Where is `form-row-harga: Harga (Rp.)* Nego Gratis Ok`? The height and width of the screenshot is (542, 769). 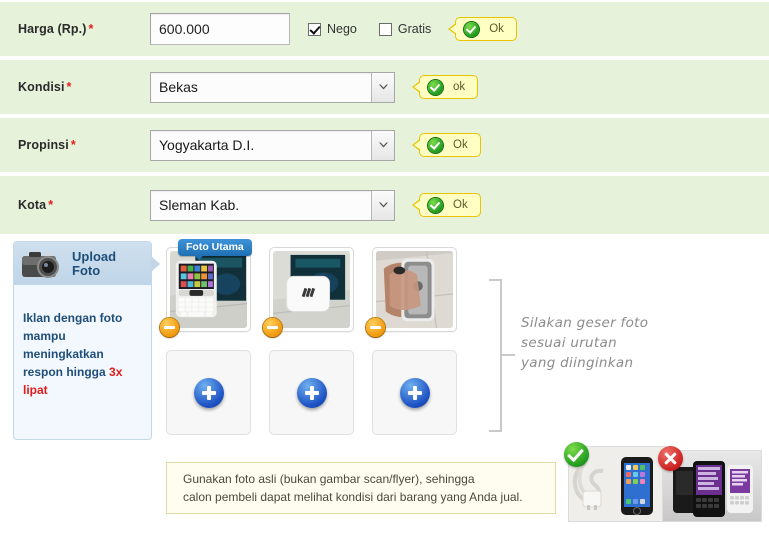 form-row-harga: Harga (Rp.)* Nego Gratis Ok is located at coordinates (384, 29).